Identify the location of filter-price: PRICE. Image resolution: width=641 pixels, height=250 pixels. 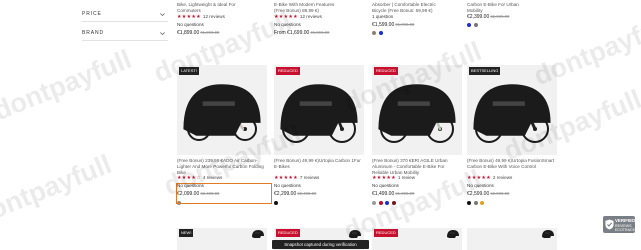
(125, 16).